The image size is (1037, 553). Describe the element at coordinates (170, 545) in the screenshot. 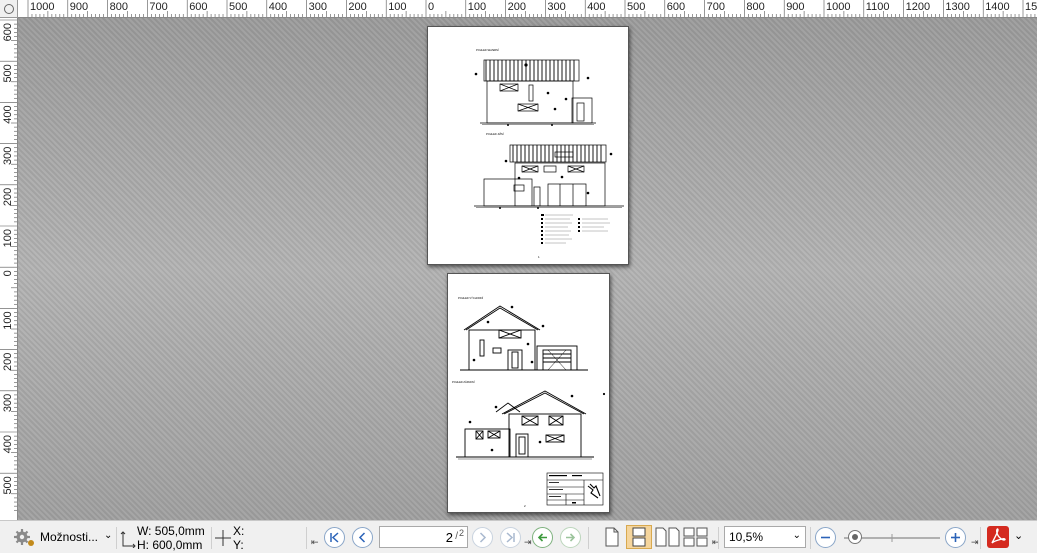

I see `page-height-label: H: 600,0mm` at that location.